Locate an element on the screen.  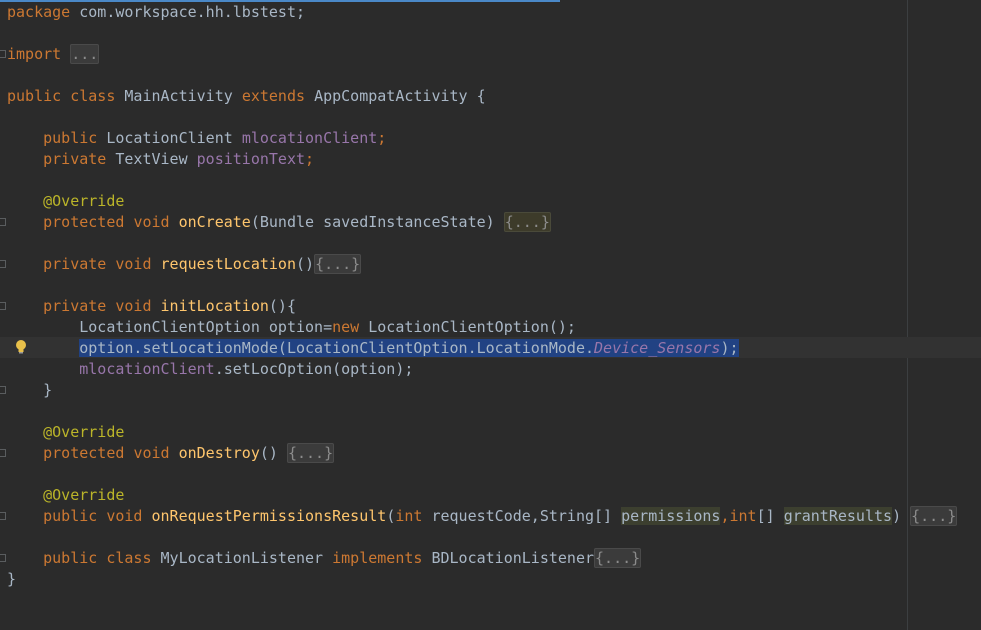
method-name: initLocation is located at coordinates (214, 306).